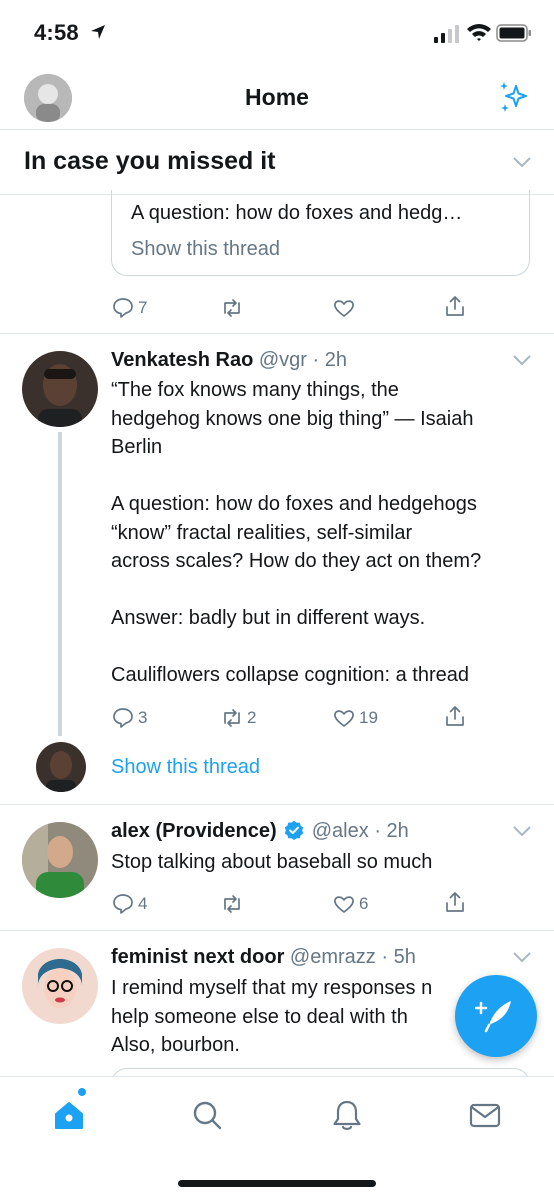 Image resolution: width=554 pixels, height=1200 pixels. What do you see at coordinates (398, 957) in the screenshot?
I see `tweet-time: · 5h` at bounding box center [398, 957].